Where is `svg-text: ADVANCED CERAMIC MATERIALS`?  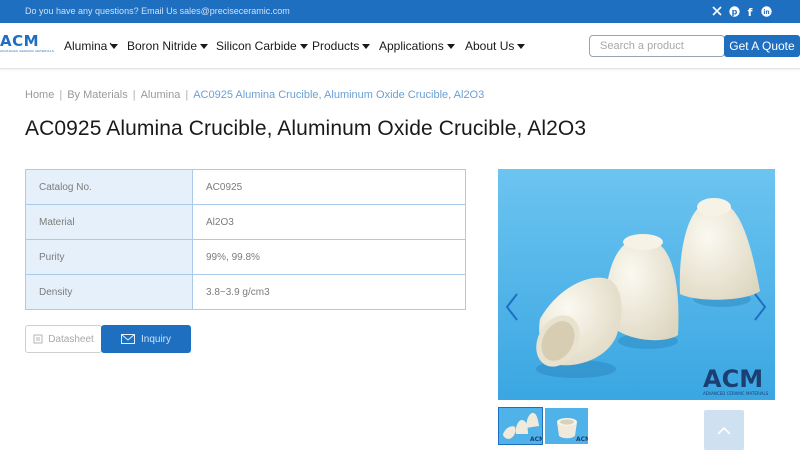
svg-text: ADVANCED CERAMIC MATERIALS is located at coordinates (736, 393).